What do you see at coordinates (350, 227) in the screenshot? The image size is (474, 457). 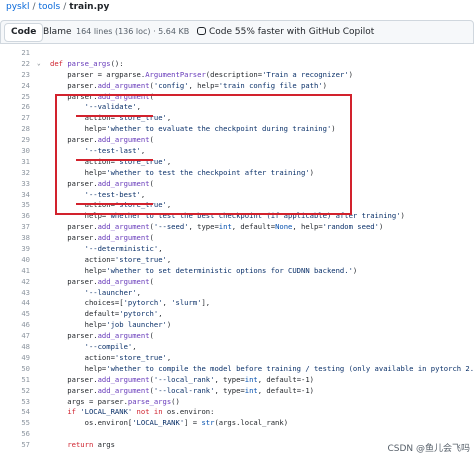 I see `code-token: 'random seed'` at bounding box center [350, 227].